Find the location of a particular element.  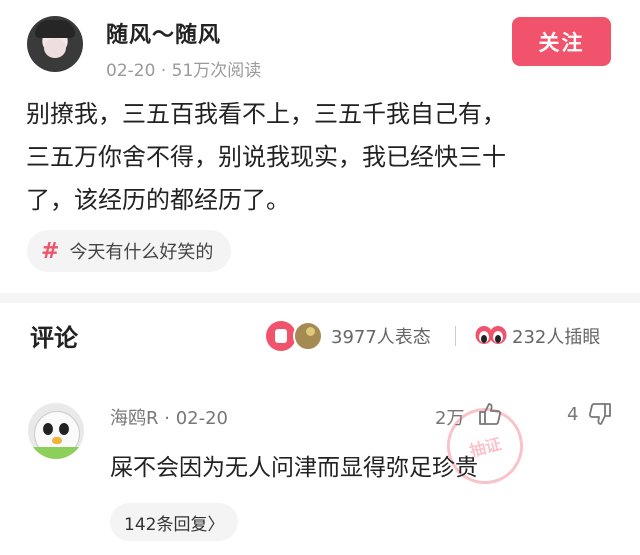

author-avatar is located at coordinates (55, 44).